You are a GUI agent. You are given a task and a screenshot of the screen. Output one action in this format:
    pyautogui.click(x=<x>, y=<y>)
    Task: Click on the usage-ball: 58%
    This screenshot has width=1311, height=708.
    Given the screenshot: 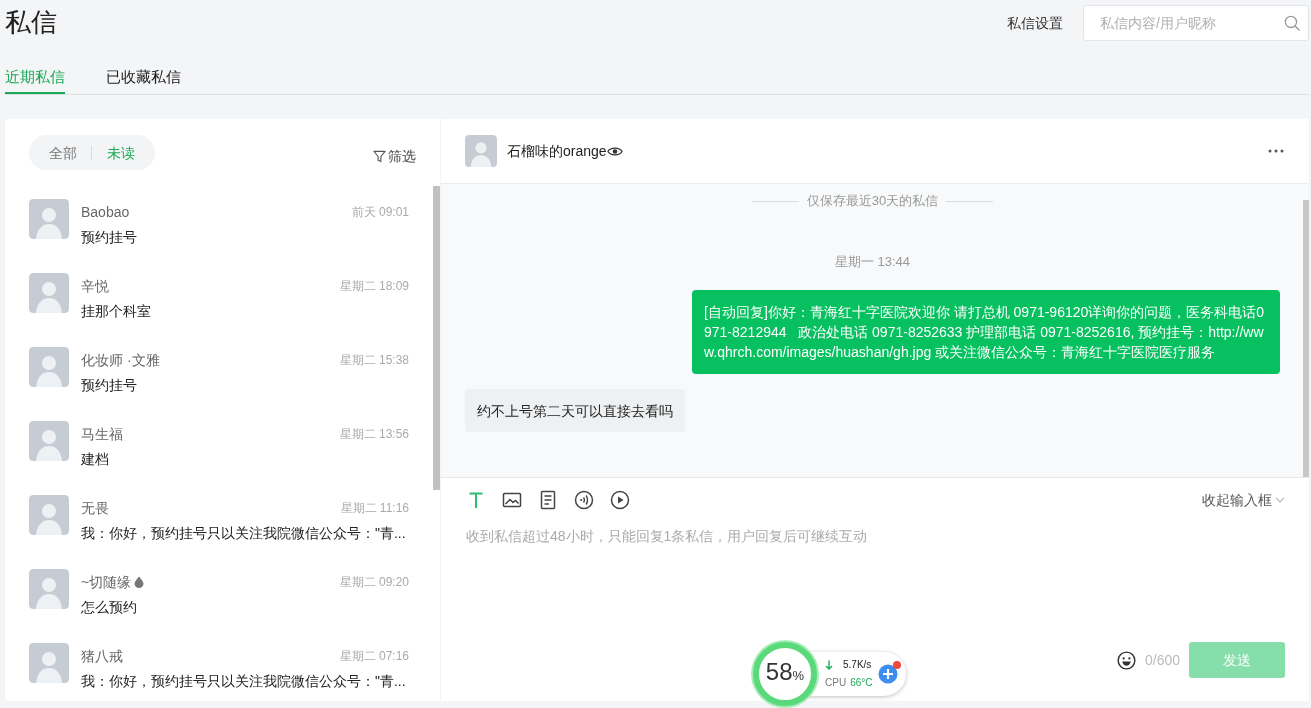 What is the action you would take?
    pyautogui.click(x=785, y=674)
    